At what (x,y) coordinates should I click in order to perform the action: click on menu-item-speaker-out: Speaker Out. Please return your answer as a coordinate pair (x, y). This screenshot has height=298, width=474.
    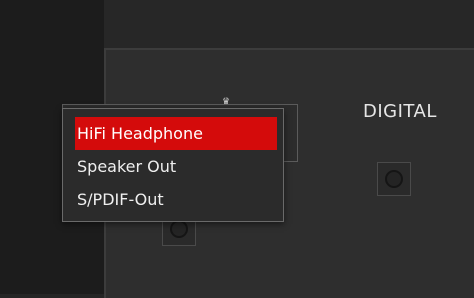
    Looking at the image, I should click on (175, 166).